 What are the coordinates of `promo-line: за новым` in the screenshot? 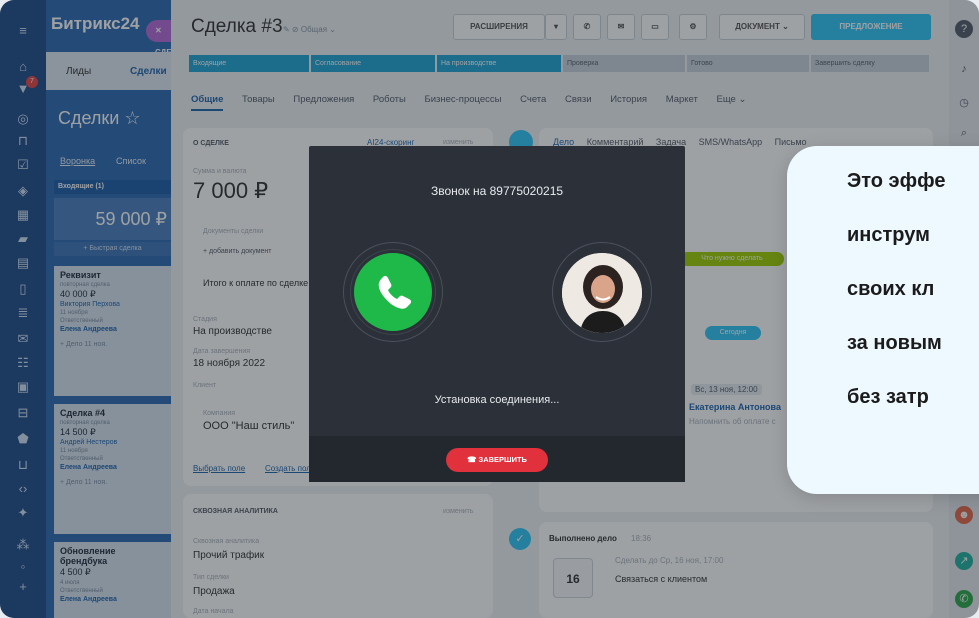 It's located at (894, 343).